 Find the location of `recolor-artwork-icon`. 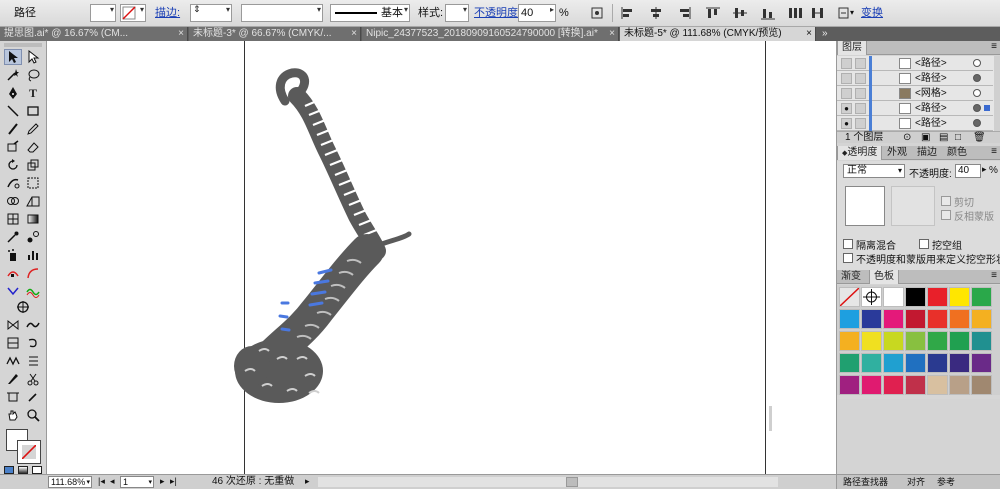

recolor-artwork-icon is located at coordinates (598, 13).